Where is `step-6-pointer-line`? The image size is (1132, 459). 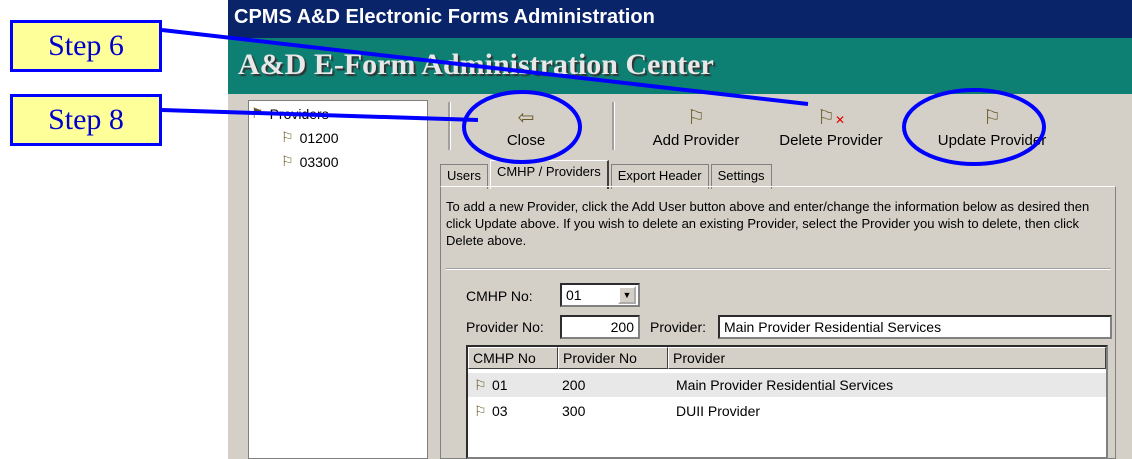
step-6-pointer-line is located at coordinates (485, 67).